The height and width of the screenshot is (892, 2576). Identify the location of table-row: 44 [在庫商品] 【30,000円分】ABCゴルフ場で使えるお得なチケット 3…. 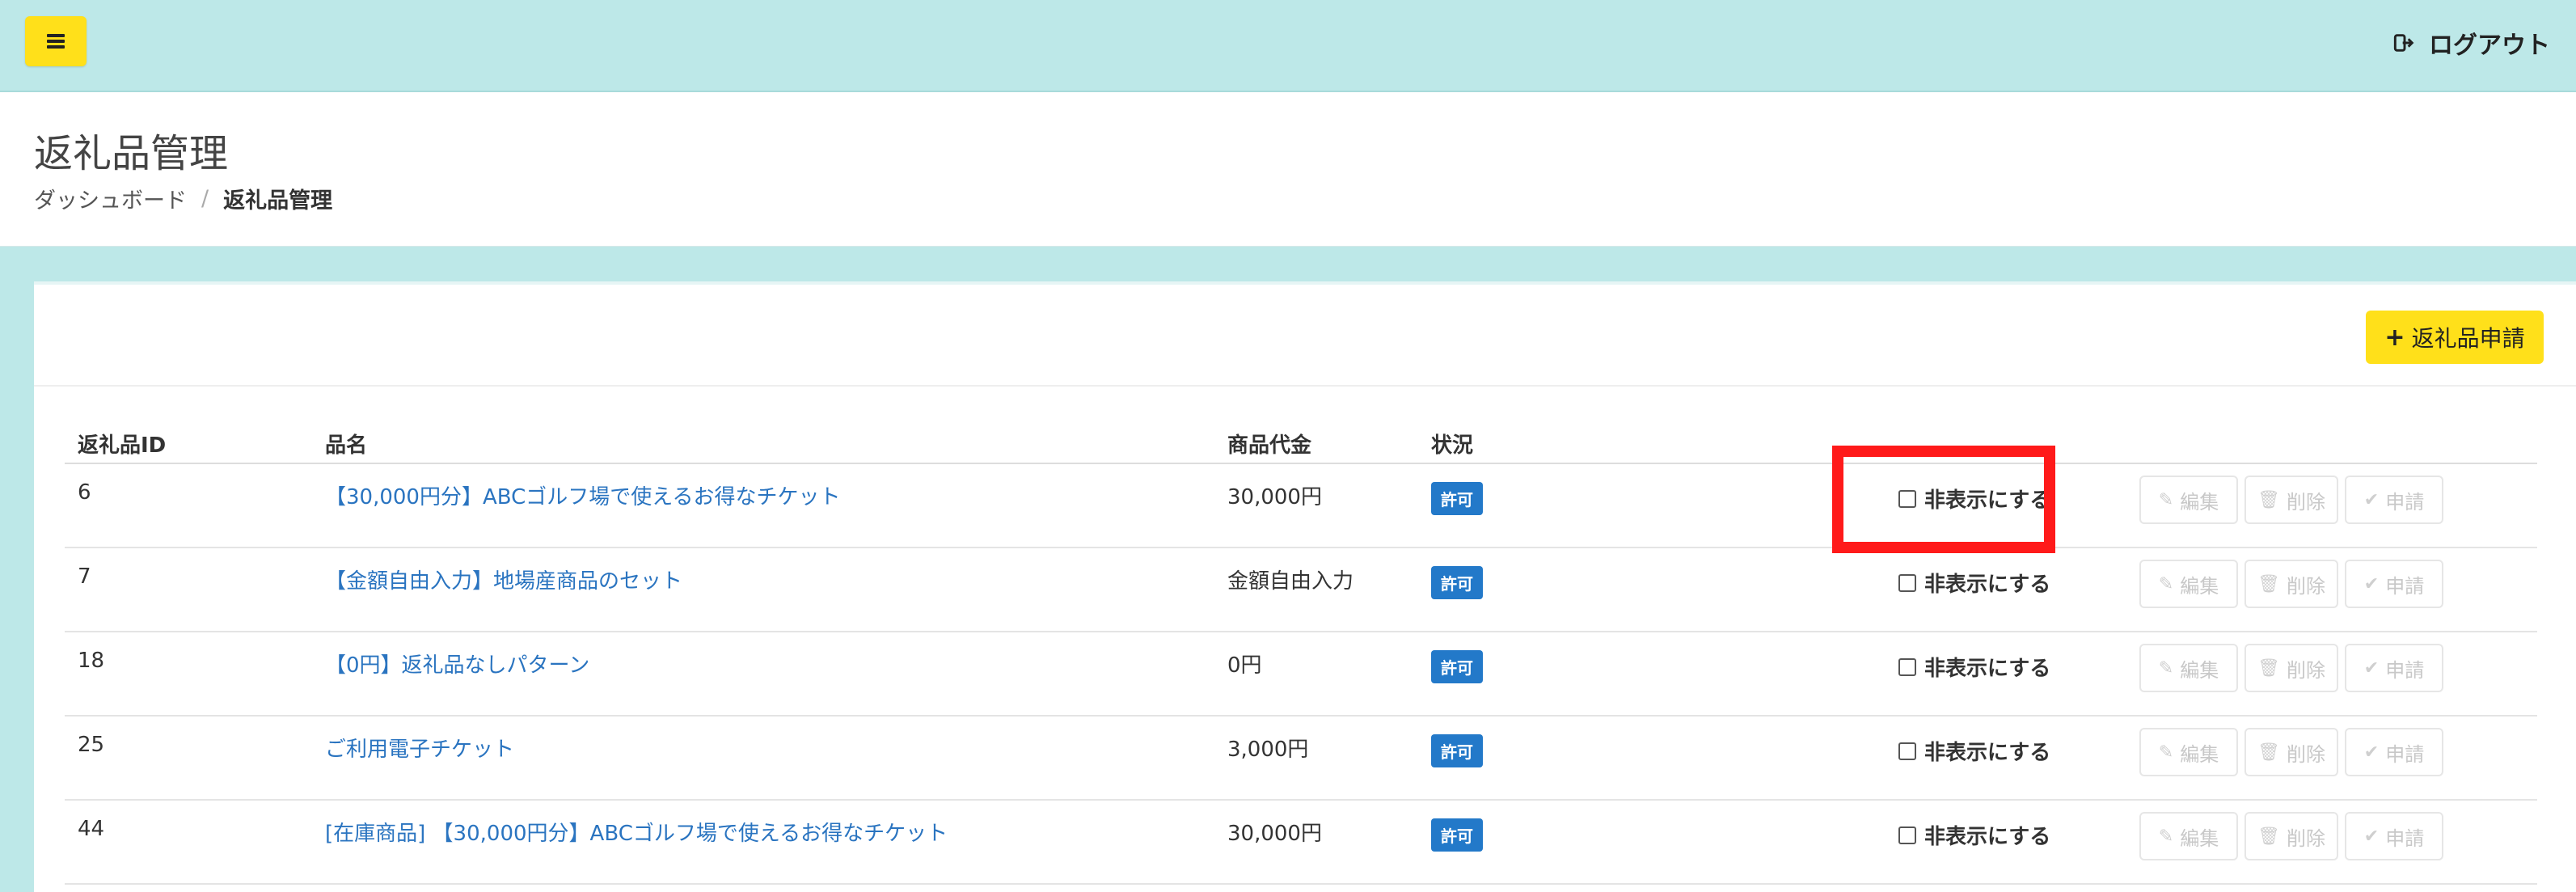
(1301, 843).